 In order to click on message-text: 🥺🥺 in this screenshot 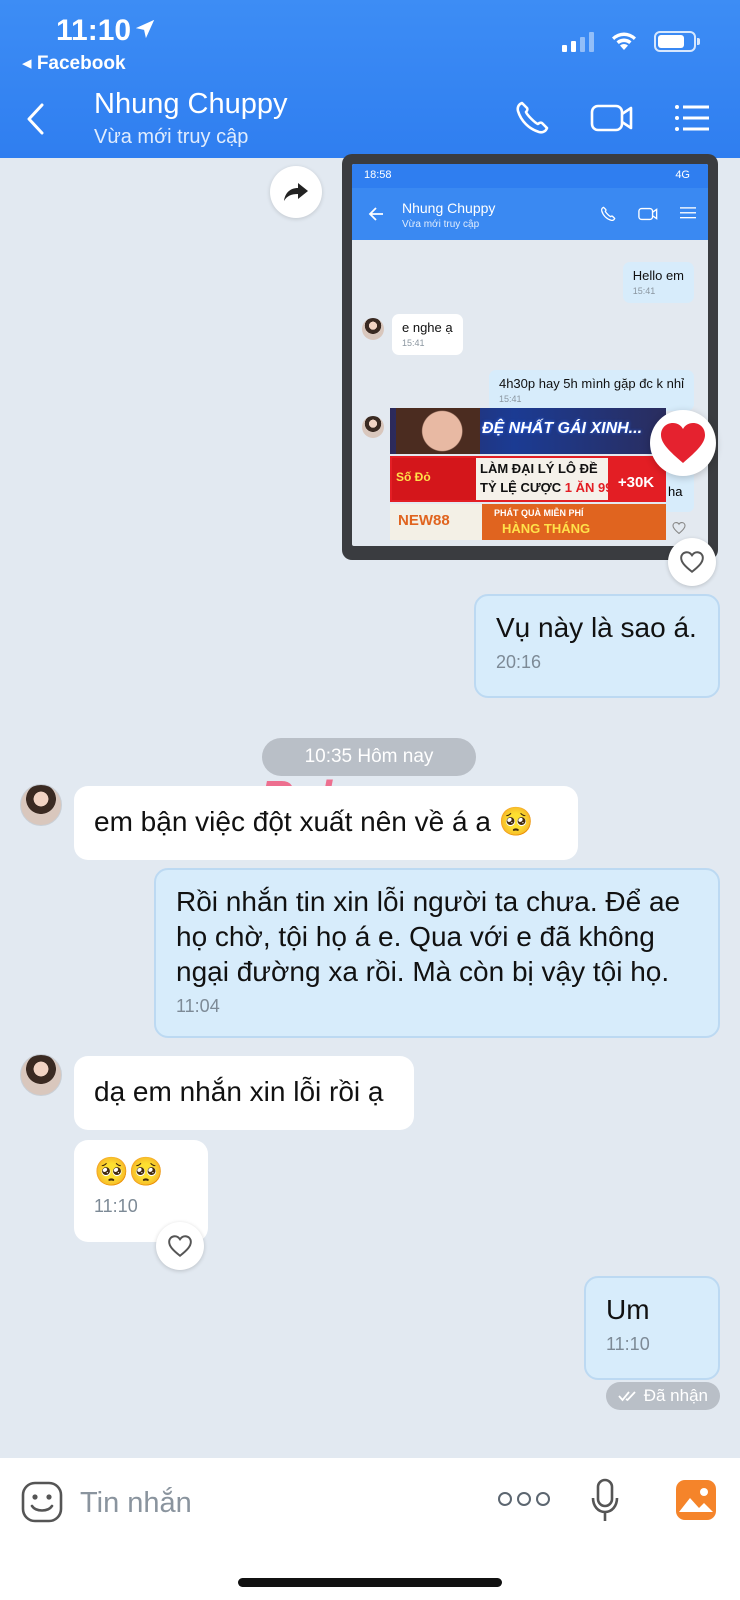, I will do `click(129, 1171)`.